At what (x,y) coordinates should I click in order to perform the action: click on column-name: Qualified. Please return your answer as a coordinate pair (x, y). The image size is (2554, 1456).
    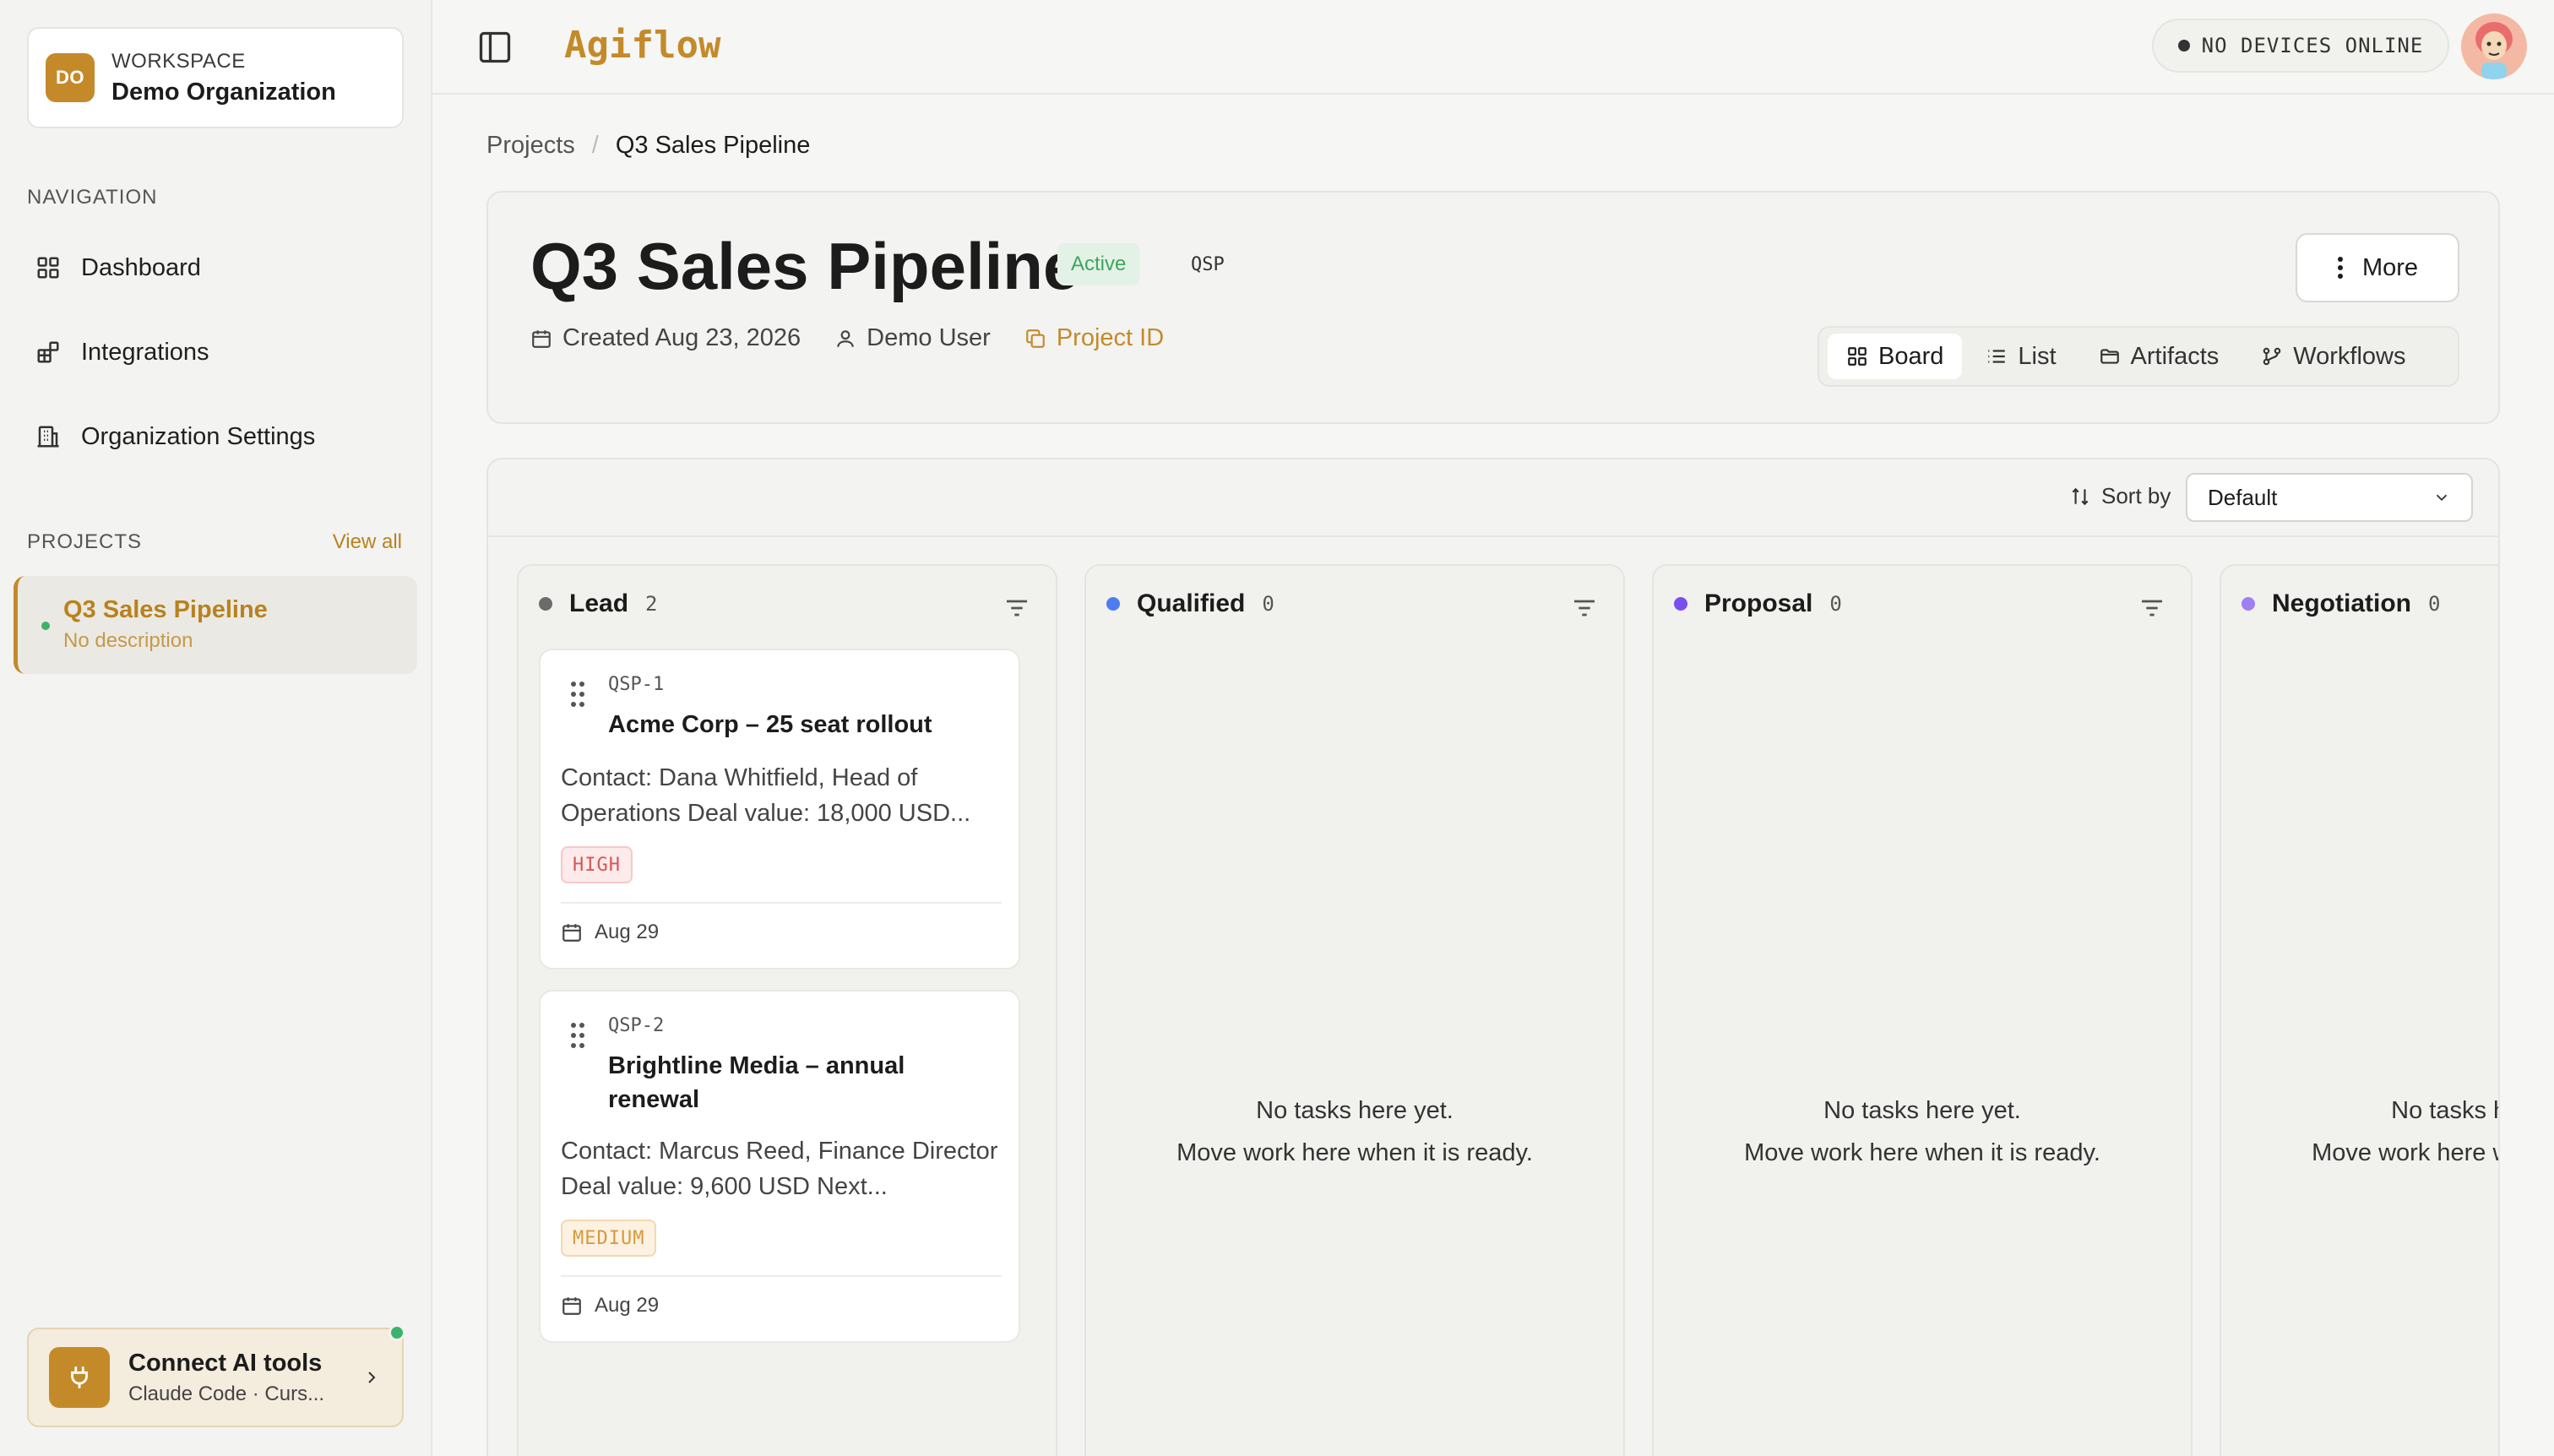
    Looking at the image, I should click on (1191, 603).